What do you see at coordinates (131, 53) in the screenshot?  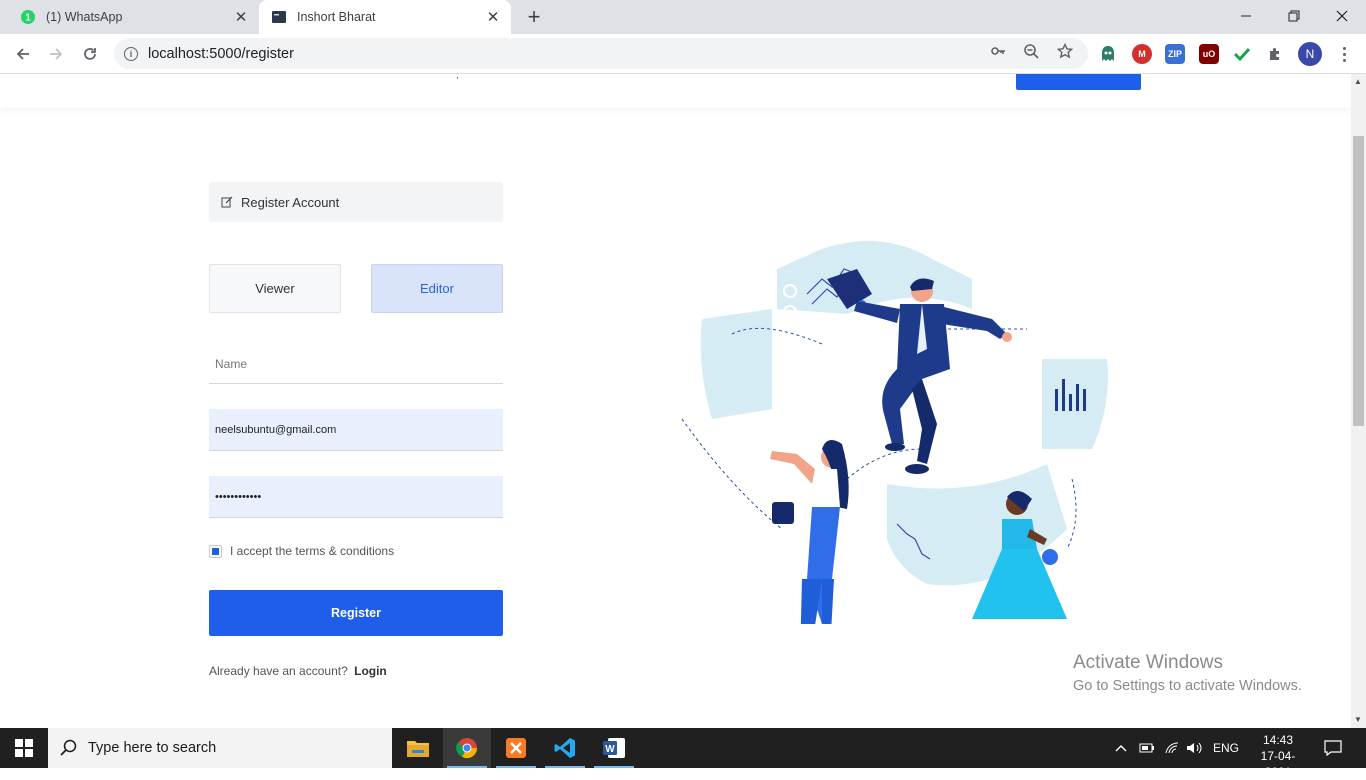 I see `site-info-icon: i` at bounding box center [131, 53].